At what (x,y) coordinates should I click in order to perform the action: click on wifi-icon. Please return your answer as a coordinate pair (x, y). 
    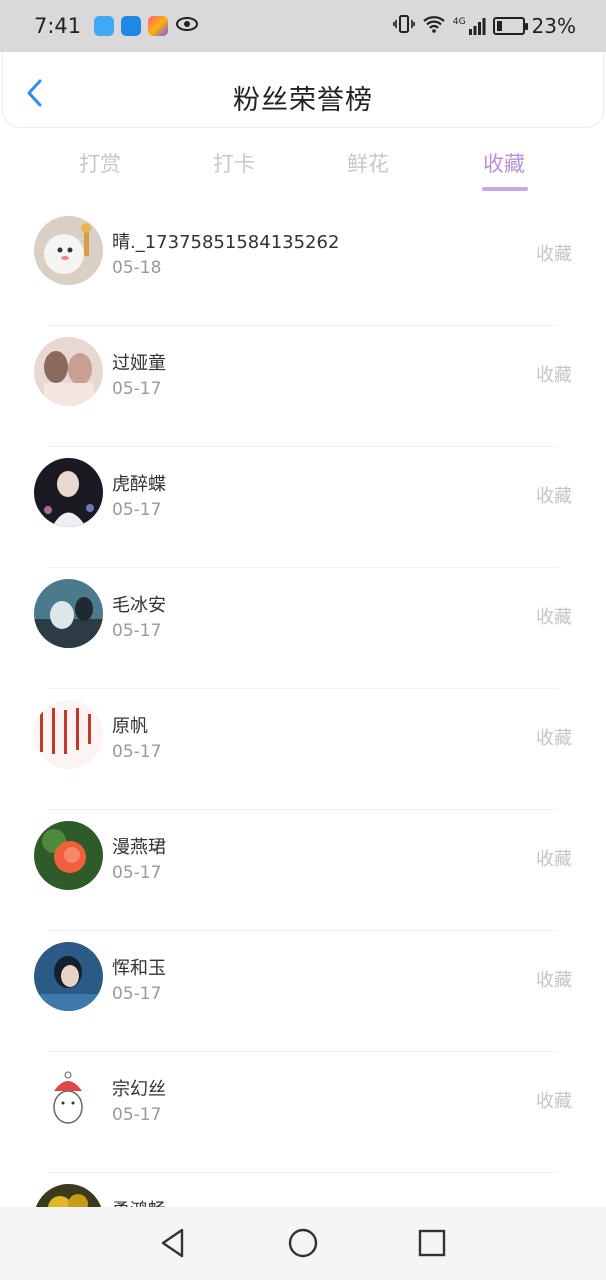
    Looking at the image, I should click on (434, 26).